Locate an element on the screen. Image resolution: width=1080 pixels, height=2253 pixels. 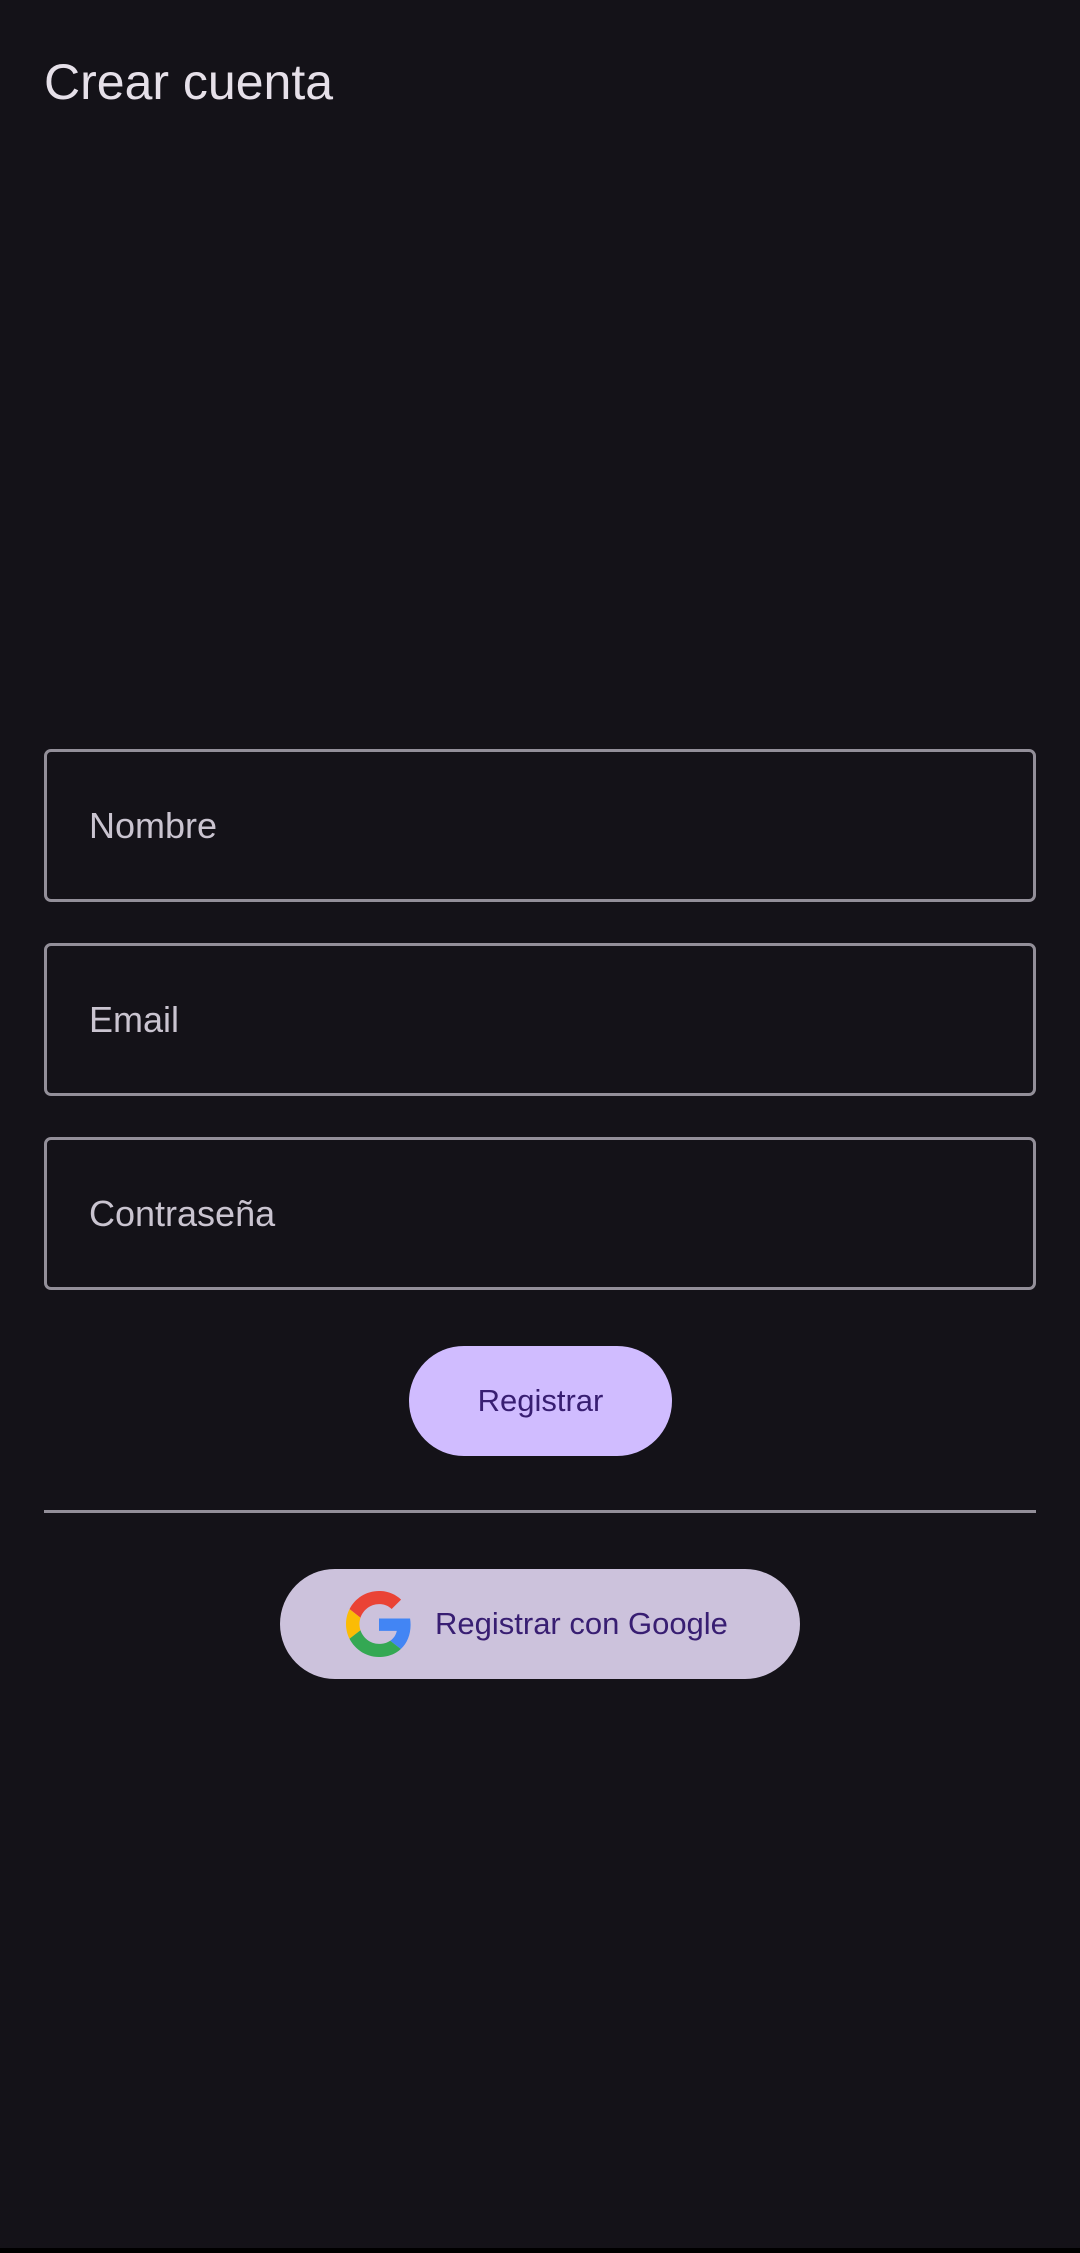
name-input is located at coordinates (540, 825).